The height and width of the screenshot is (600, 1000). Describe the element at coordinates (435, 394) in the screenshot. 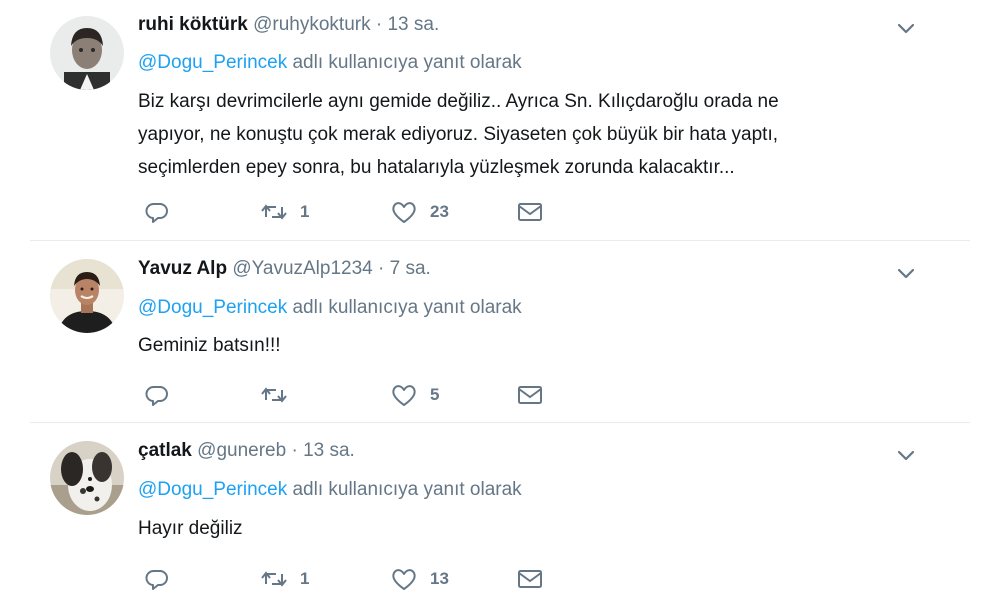

I see `like-count: 5` at that location.